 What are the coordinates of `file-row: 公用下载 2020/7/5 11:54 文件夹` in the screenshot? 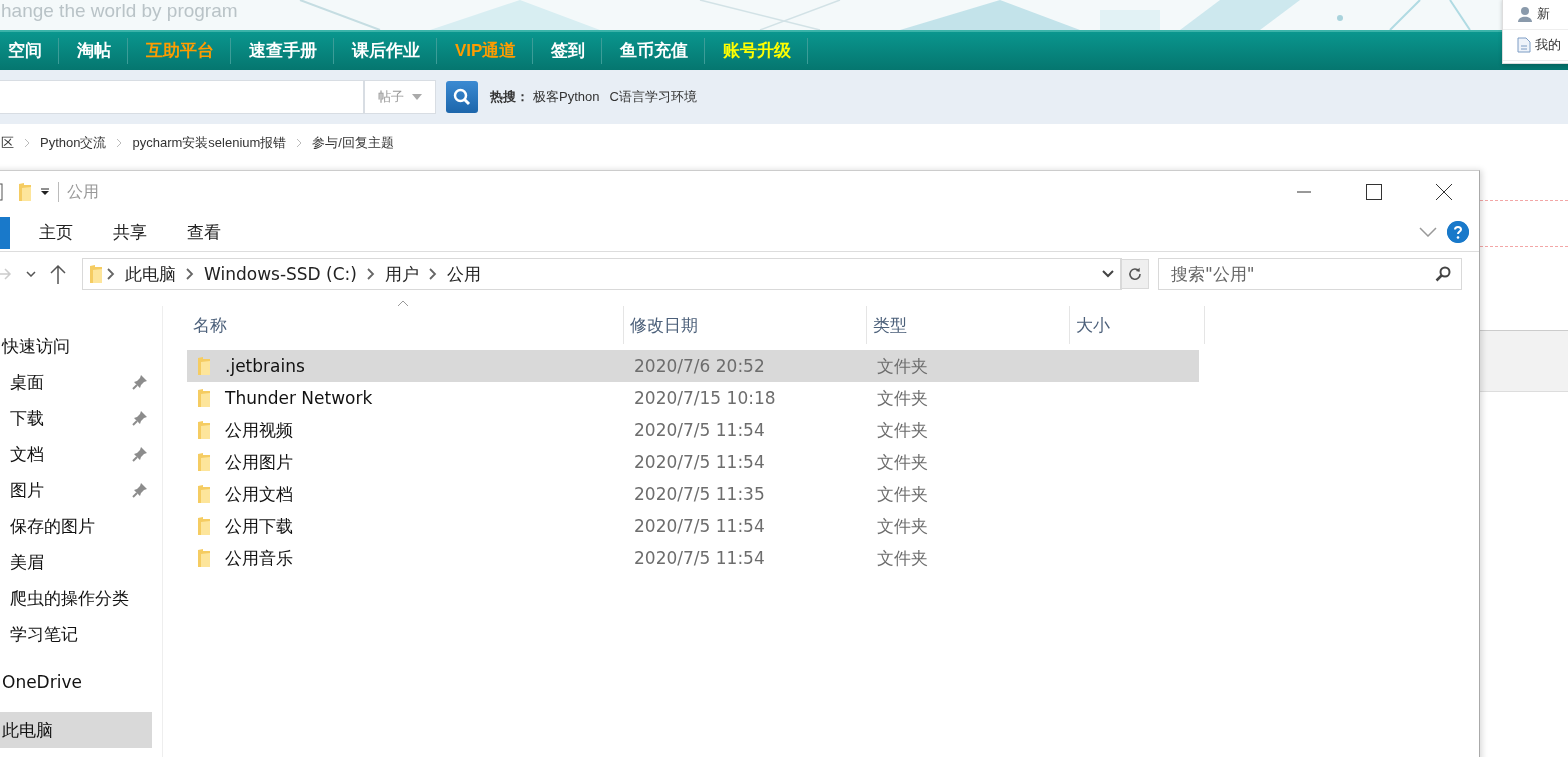 It's located at (693, 526).